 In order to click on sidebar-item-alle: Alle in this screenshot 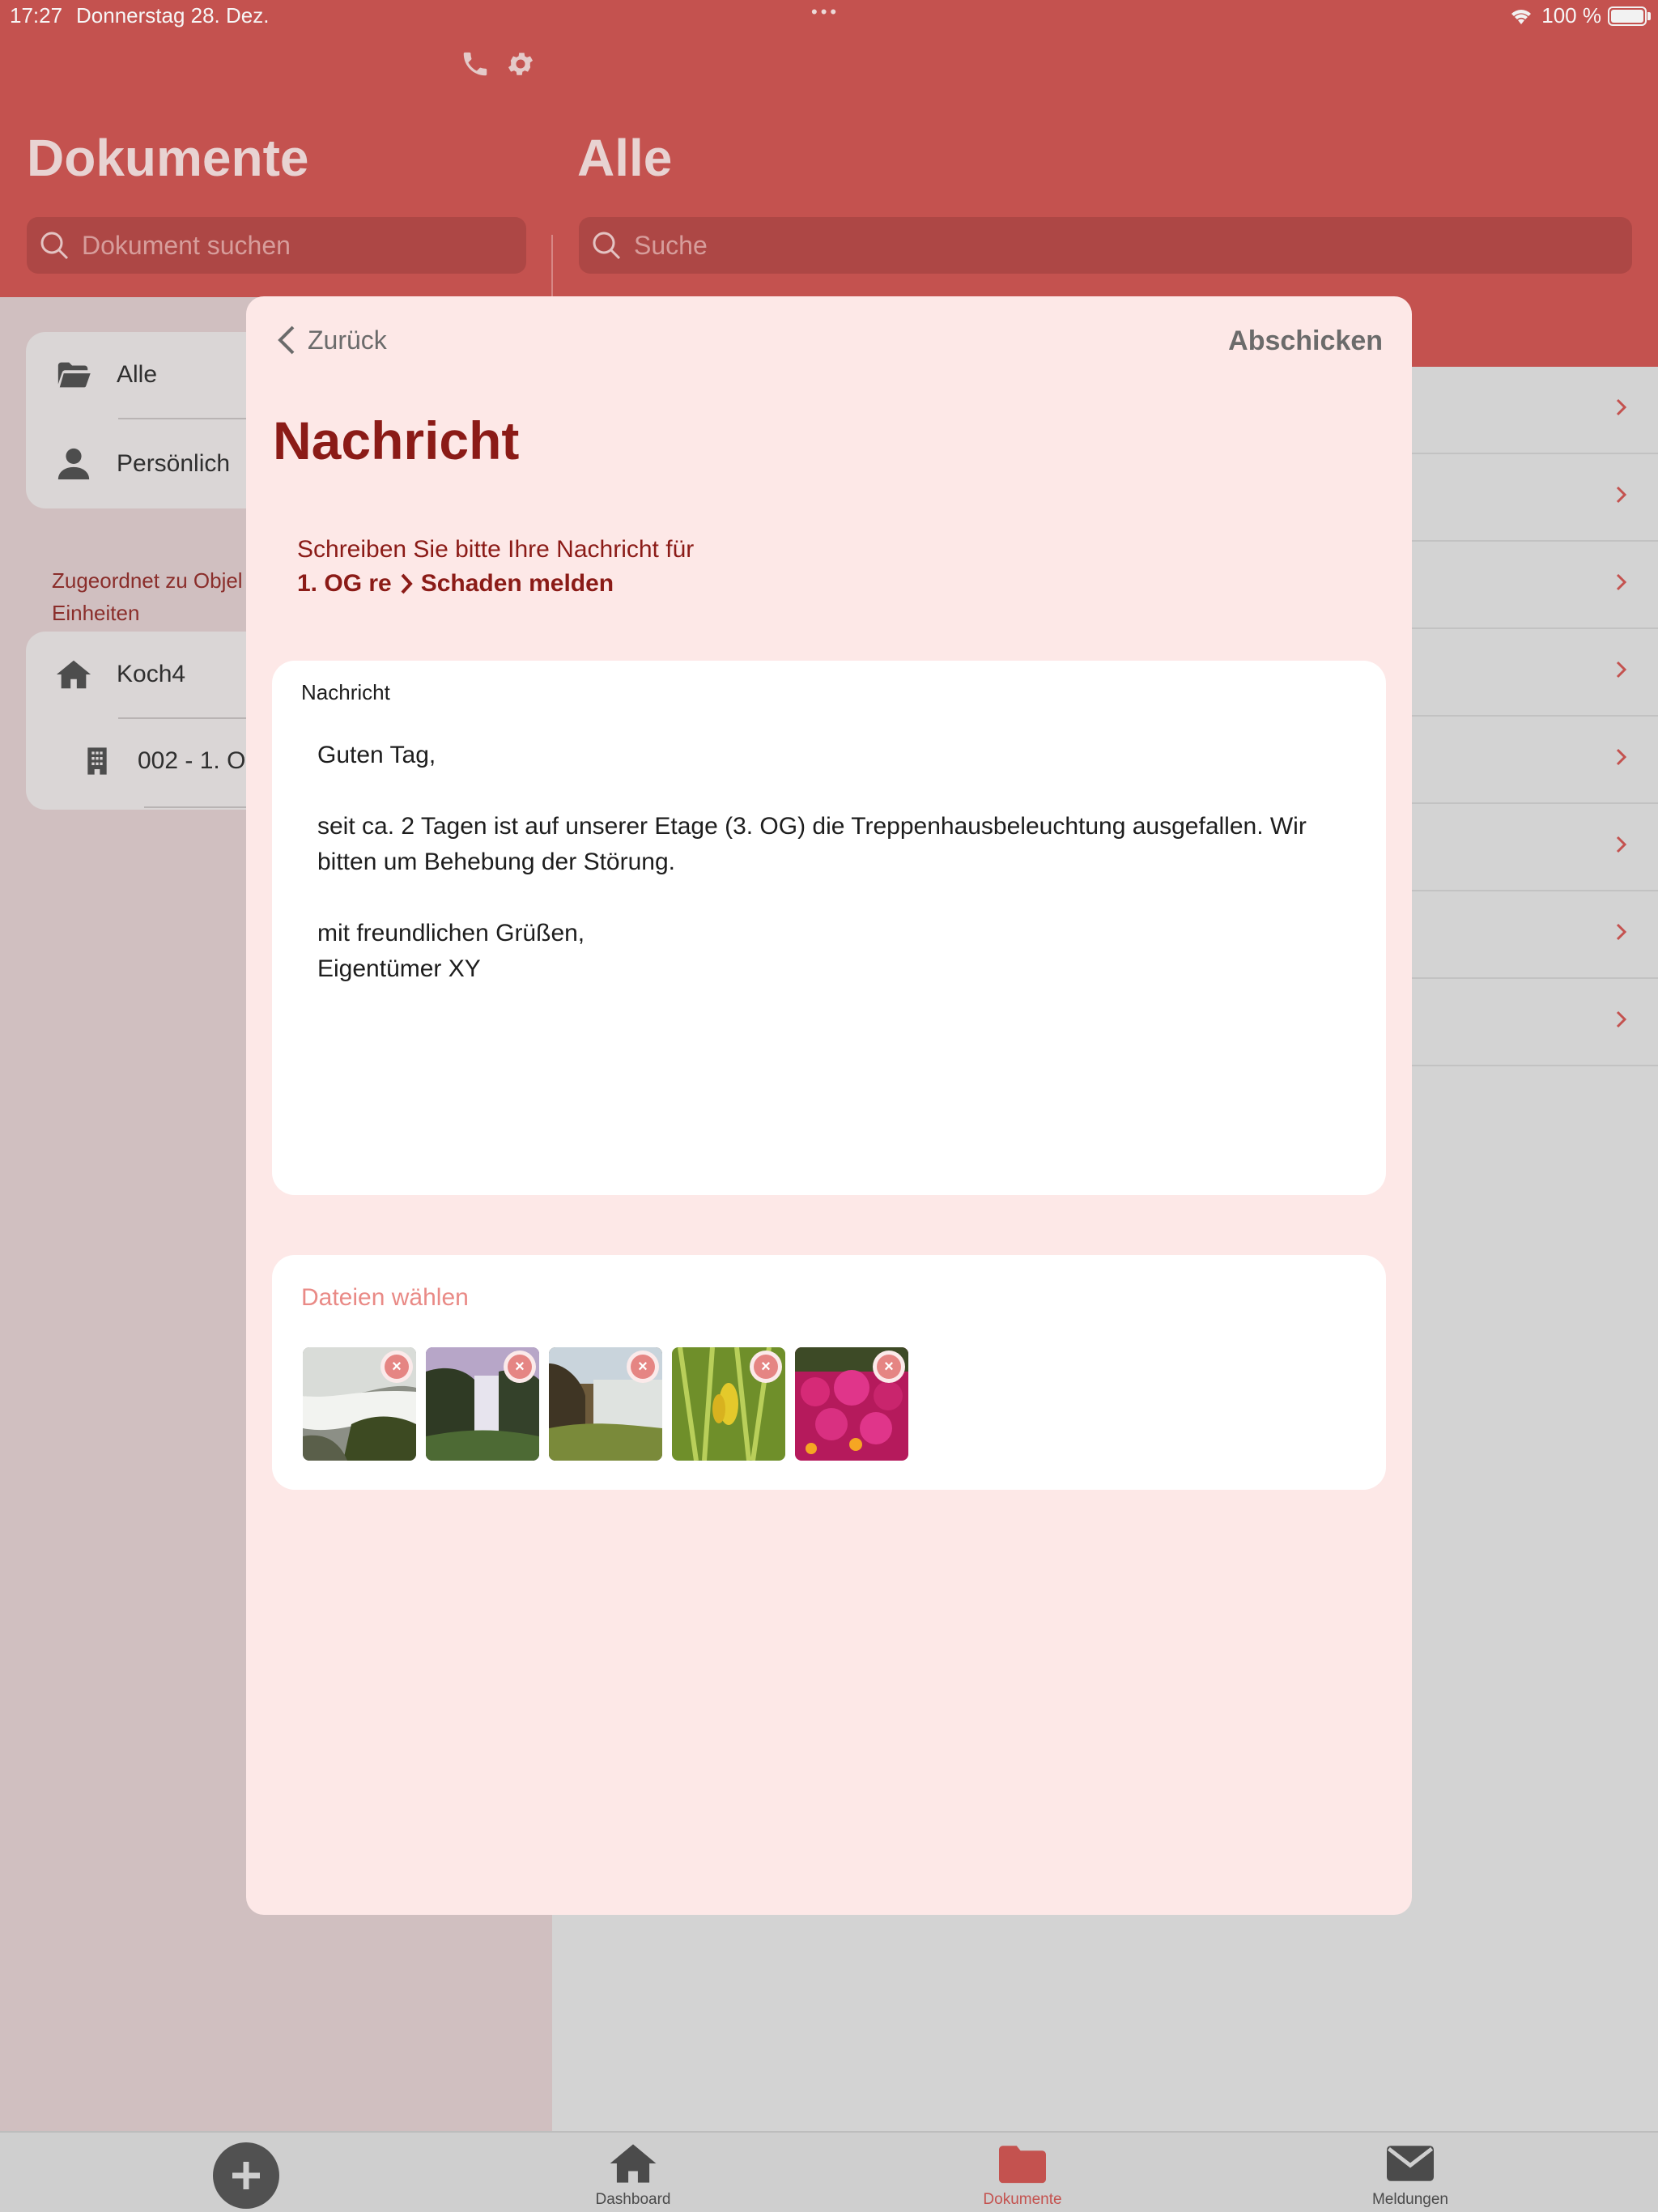, I will do `click(106, 375)`.